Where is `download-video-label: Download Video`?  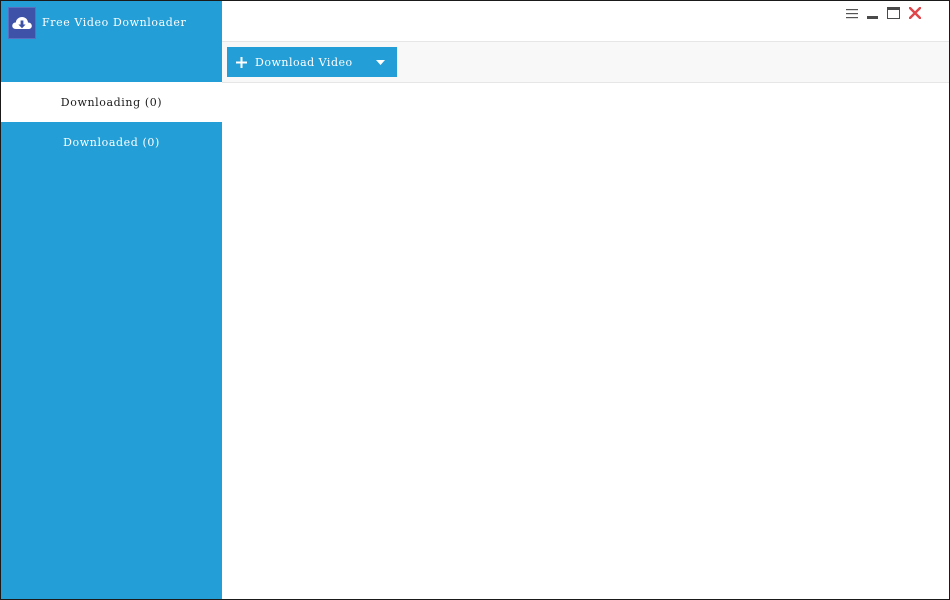 download-video-label: Download Video is located at coordinates (304, 62).